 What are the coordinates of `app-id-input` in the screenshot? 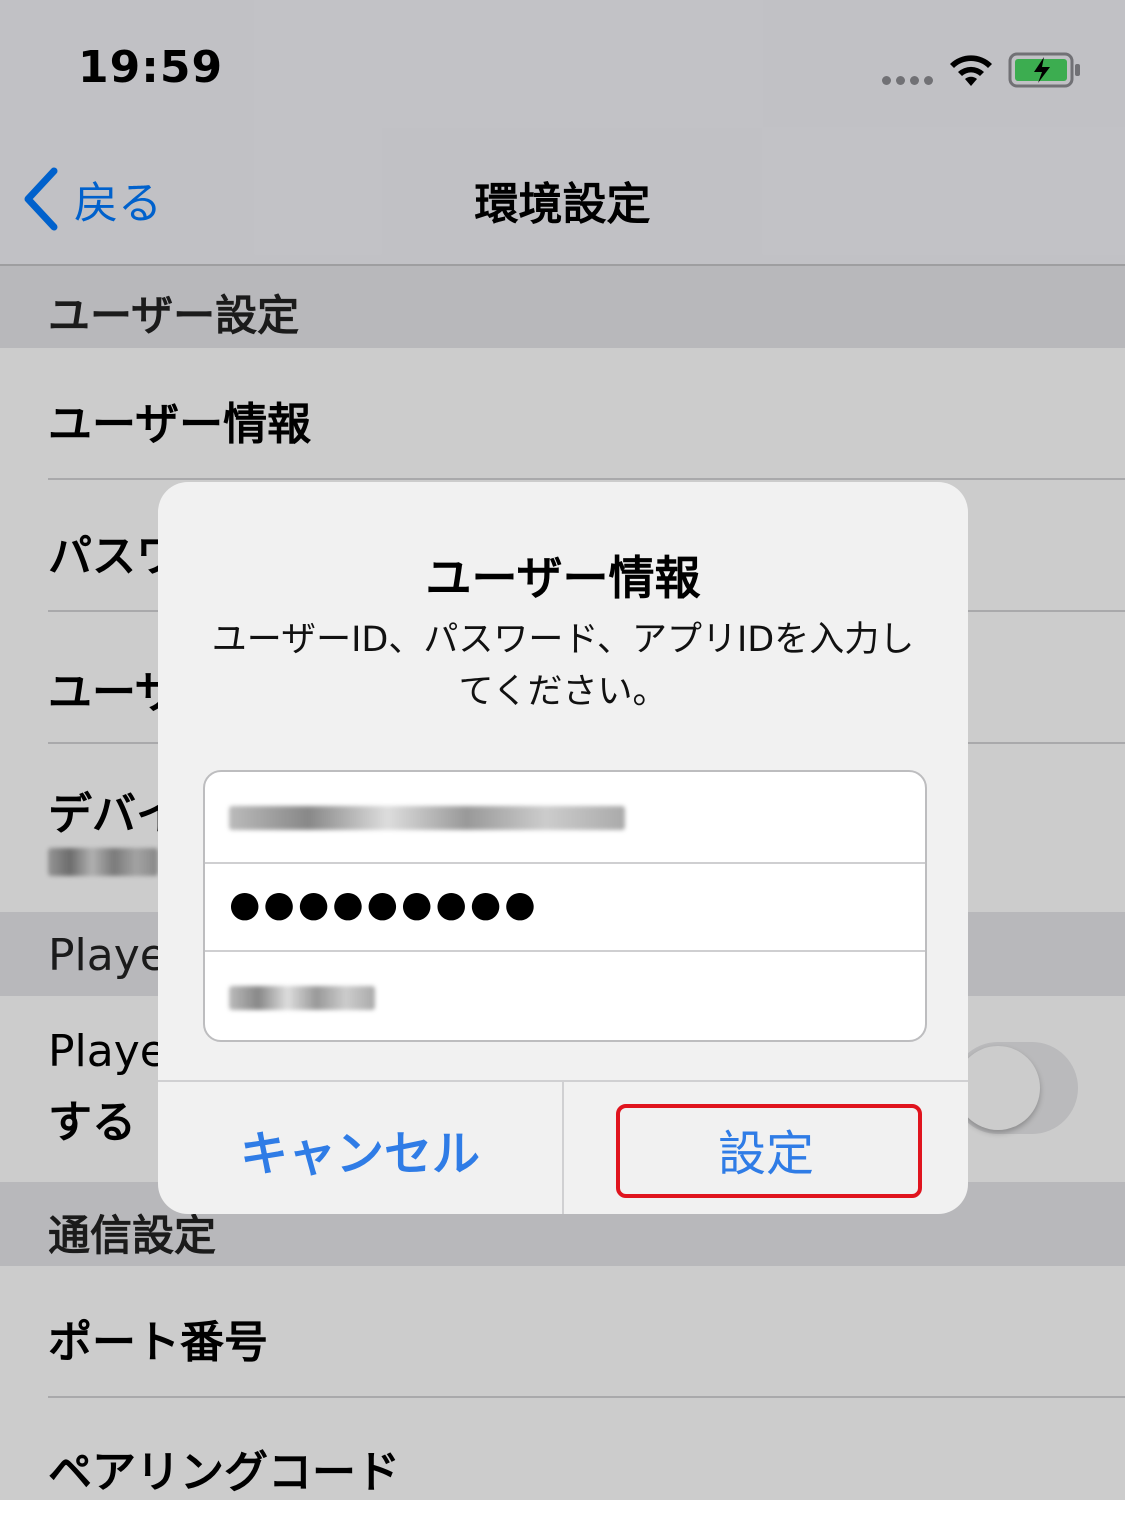 It's located at (565, 996).